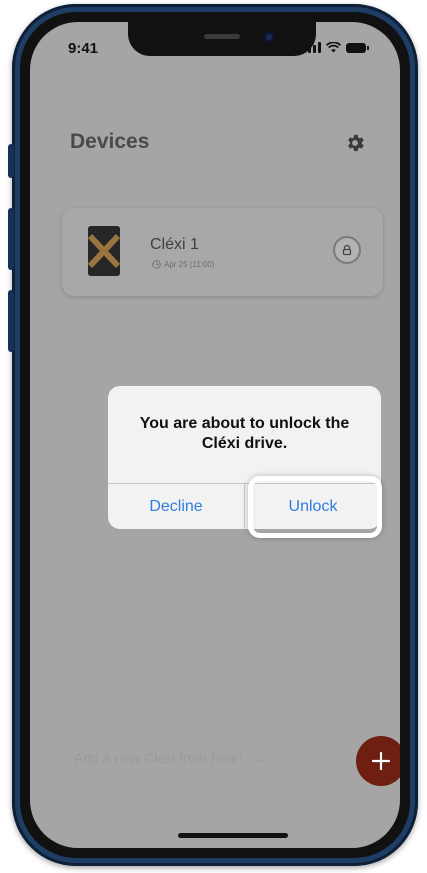  Describe the element at coordinates (110, 141) in the screenshot. I see `page-title: Devices` at that location.